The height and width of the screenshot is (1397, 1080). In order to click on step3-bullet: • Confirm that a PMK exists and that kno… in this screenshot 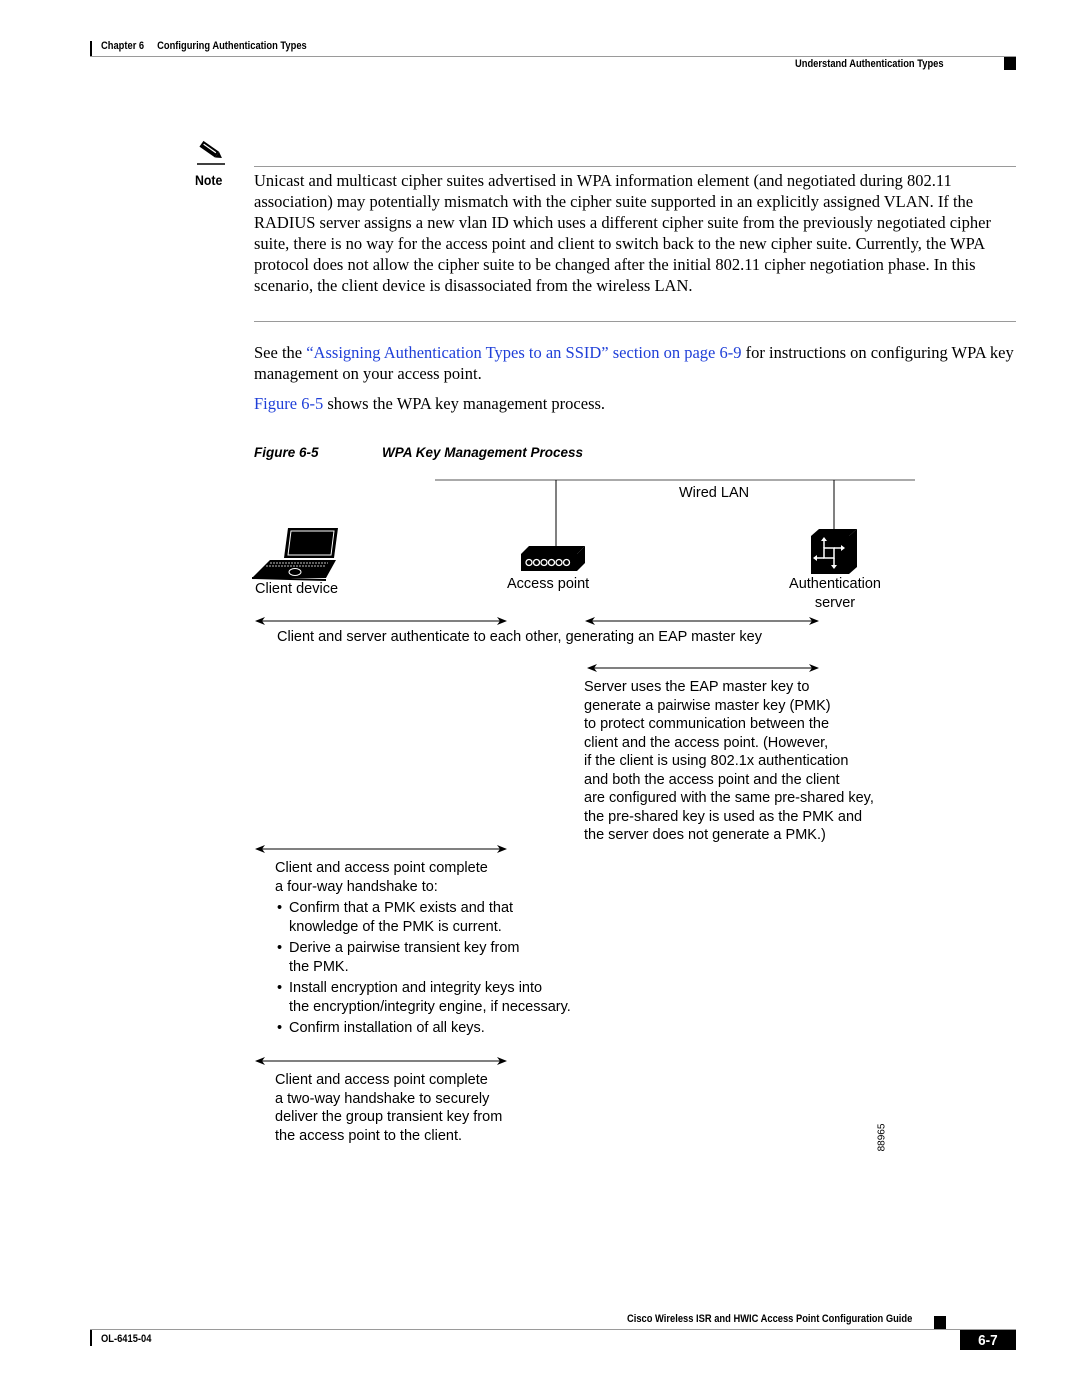, I will do `click(395, 917)`.